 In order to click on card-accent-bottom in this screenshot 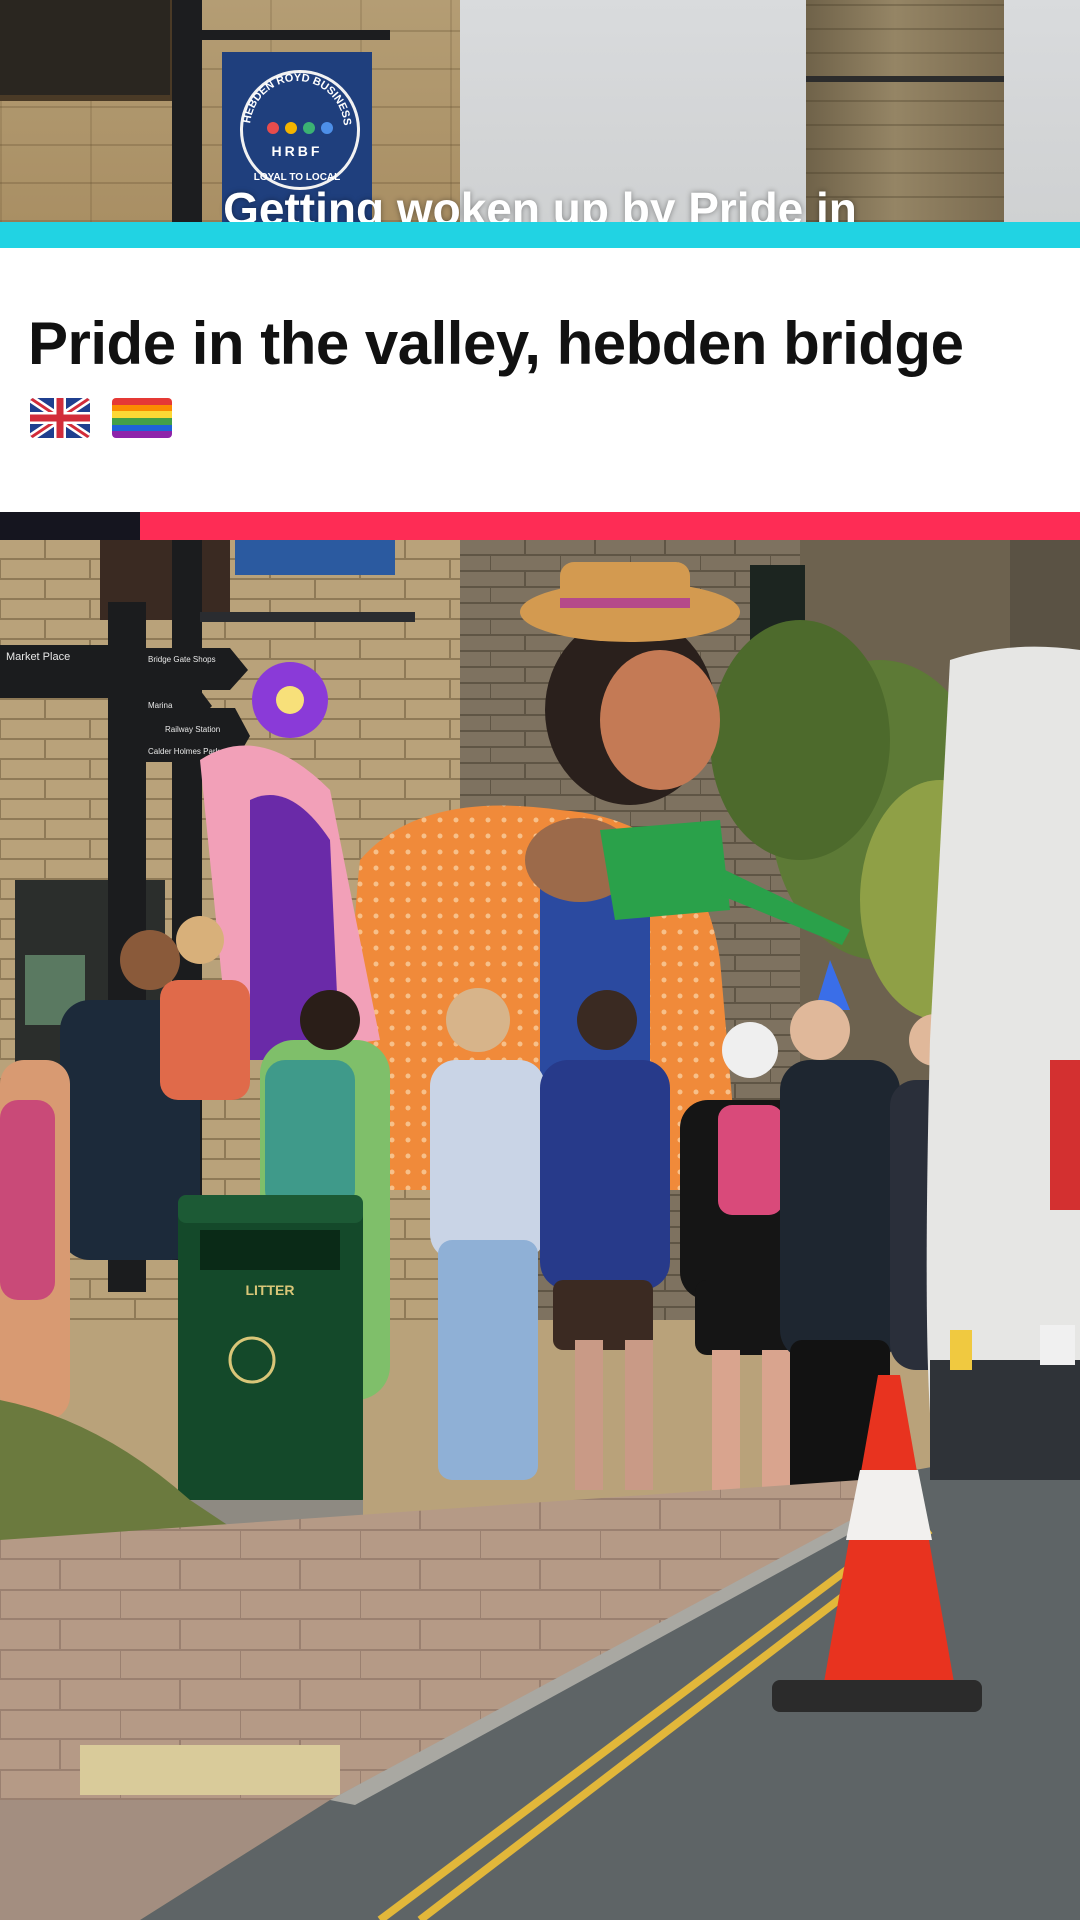, I will do `click(540, 526)`.